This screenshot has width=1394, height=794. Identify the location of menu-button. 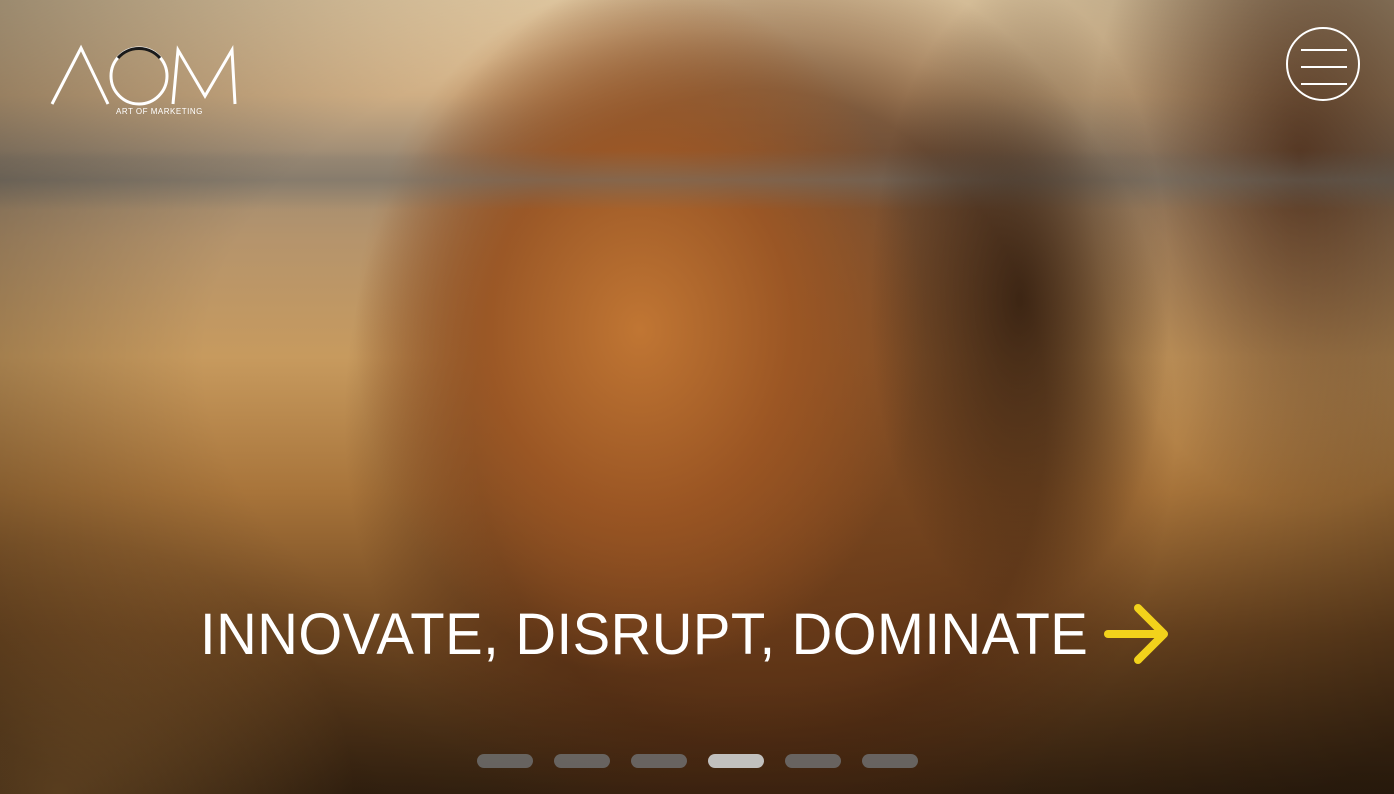
(1323, 64).